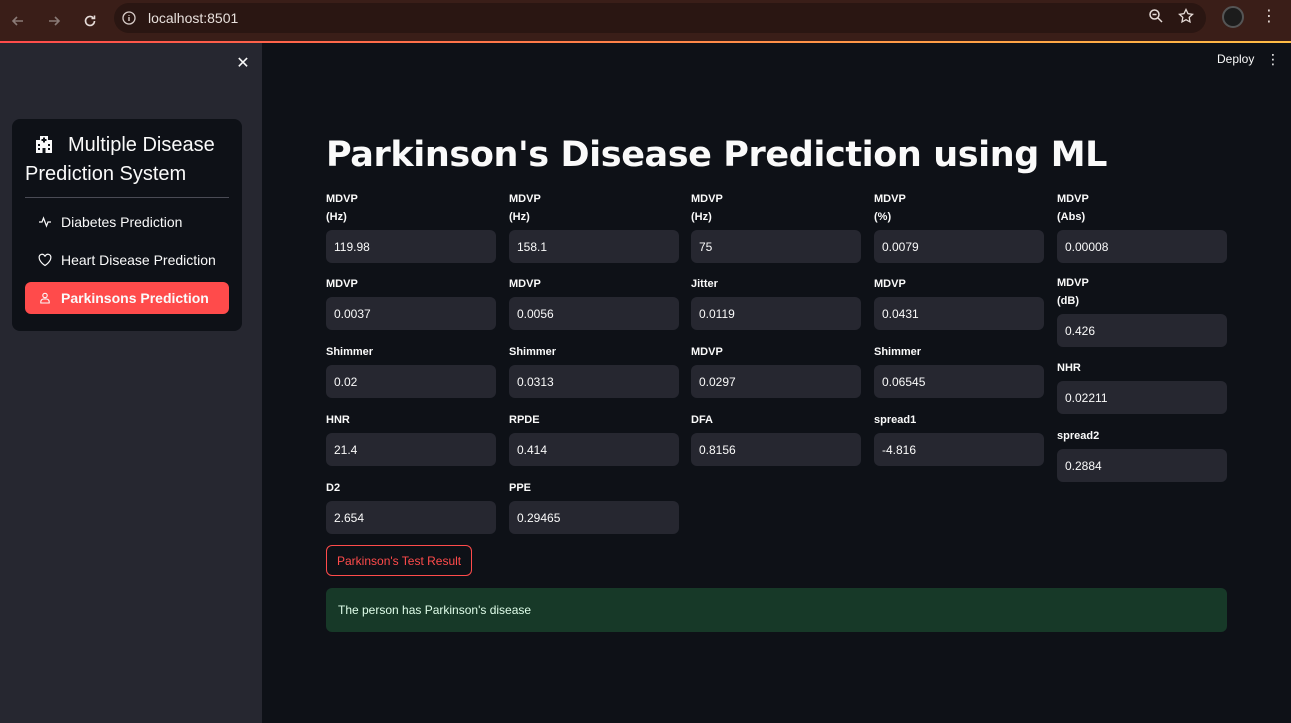 The height and width of the screenshot is (723, 1291). Describe the element at coordinates (1269, 17) in the screenshot. I see `browser-menu-icon: ⋮` at that location.